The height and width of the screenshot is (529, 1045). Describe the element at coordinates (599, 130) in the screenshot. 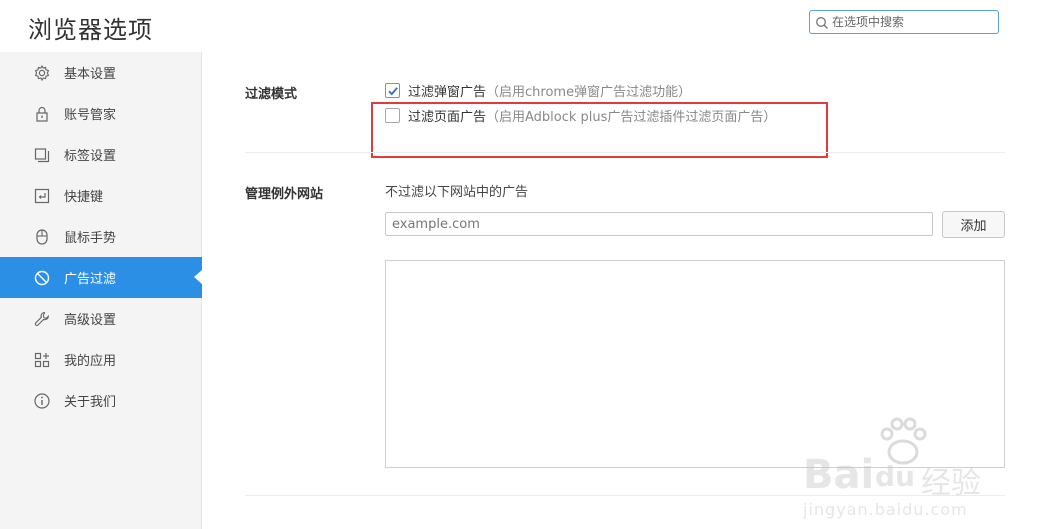

I see `highlight-annotation-box` at that location.